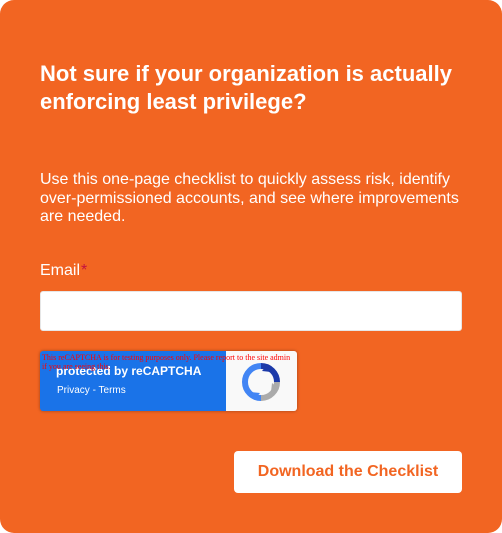 The image size is (502, 533). Describe the element at coordinates (73, 390) in the screenshot. I see `recaptcha-privacy-link: Privacy` at that location.